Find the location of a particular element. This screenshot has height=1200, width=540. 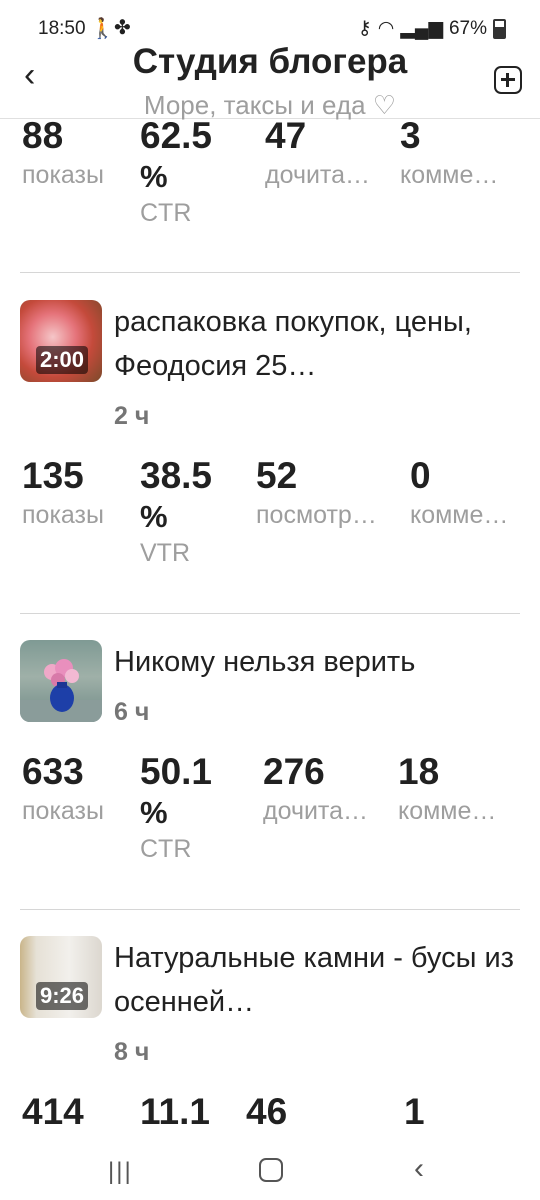

stat-value: 47 is located at coordinates (286, 137).